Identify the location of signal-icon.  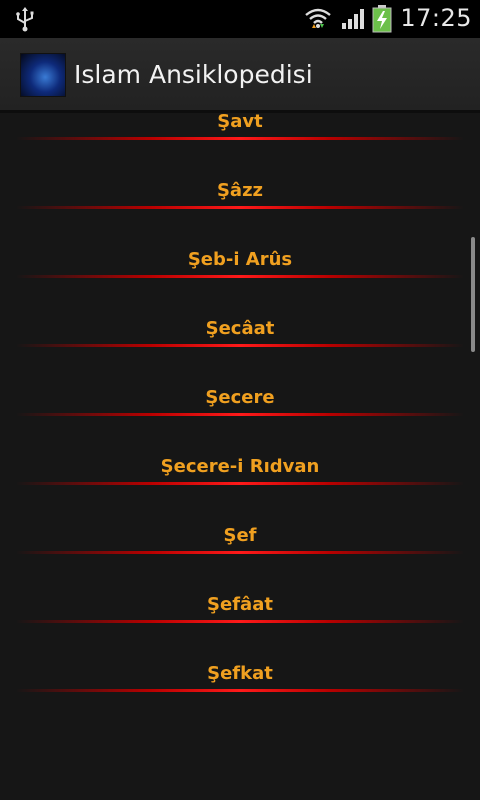
(353, 19).